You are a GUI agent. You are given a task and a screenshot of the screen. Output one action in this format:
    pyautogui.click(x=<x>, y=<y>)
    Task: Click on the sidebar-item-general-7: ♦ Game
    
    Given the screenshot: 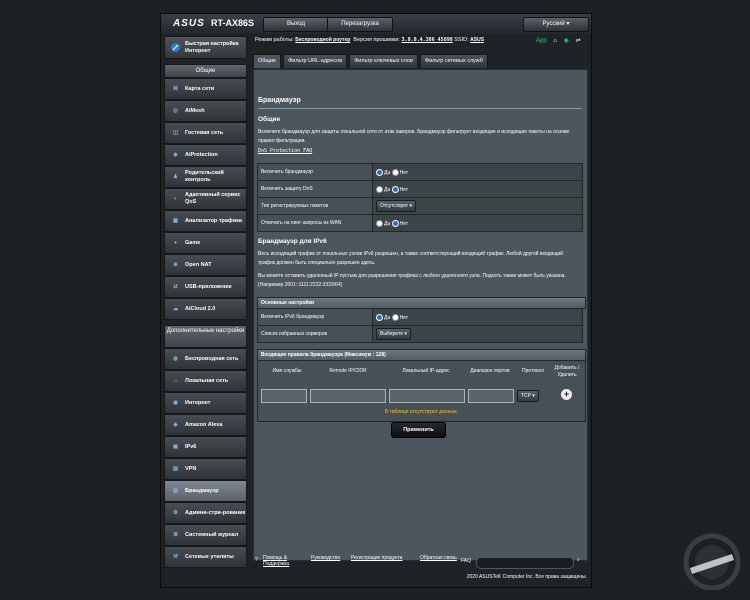 What is the action you would take?
    pyautogui.click(x=205, y=243)
    